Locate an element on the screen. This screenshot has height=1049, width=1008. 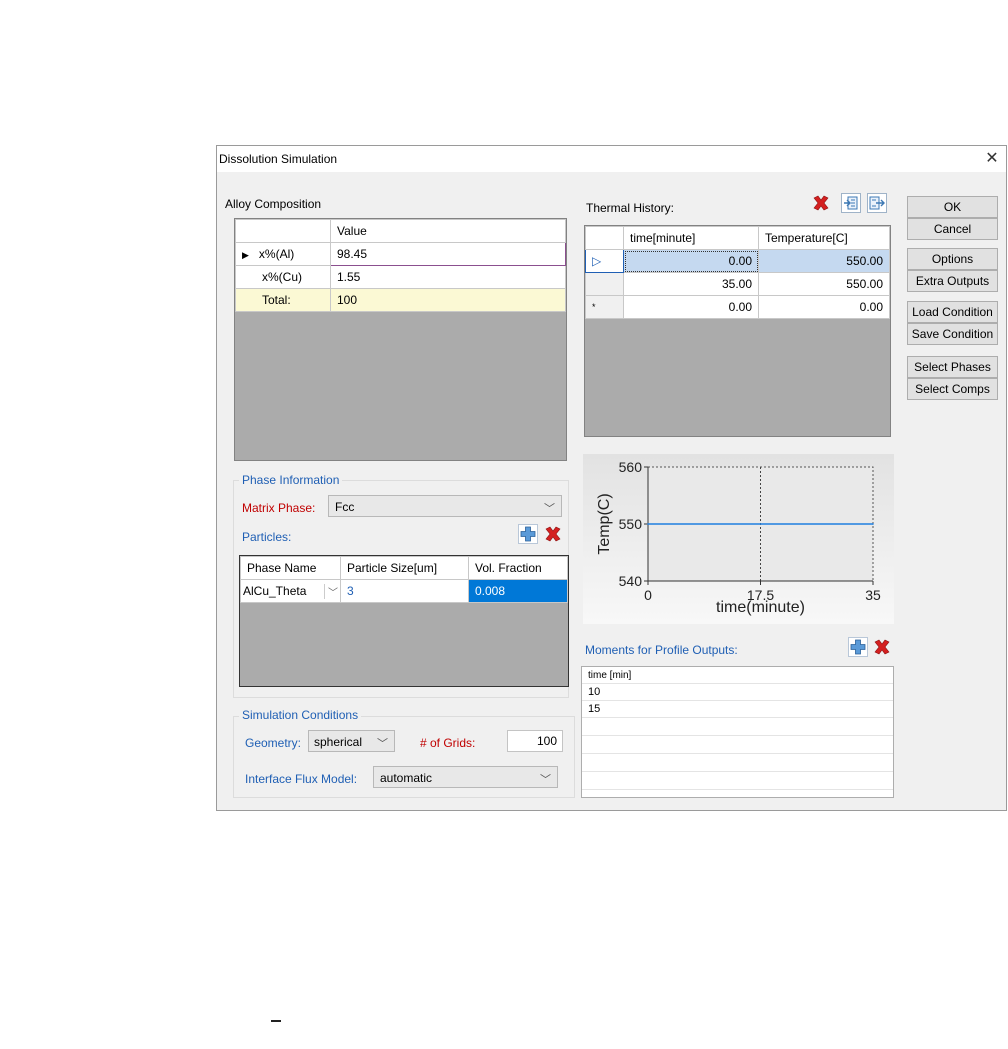
particle-size-cell: 3 is located at coordinates (404, 591).